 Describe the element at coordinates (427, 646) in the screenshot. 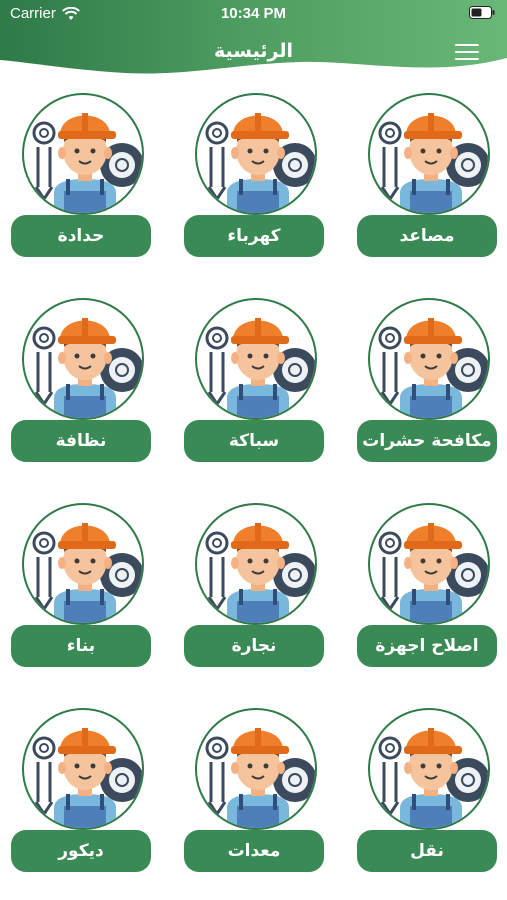

I see `service-button: اصلاح اجهزة` at that location.